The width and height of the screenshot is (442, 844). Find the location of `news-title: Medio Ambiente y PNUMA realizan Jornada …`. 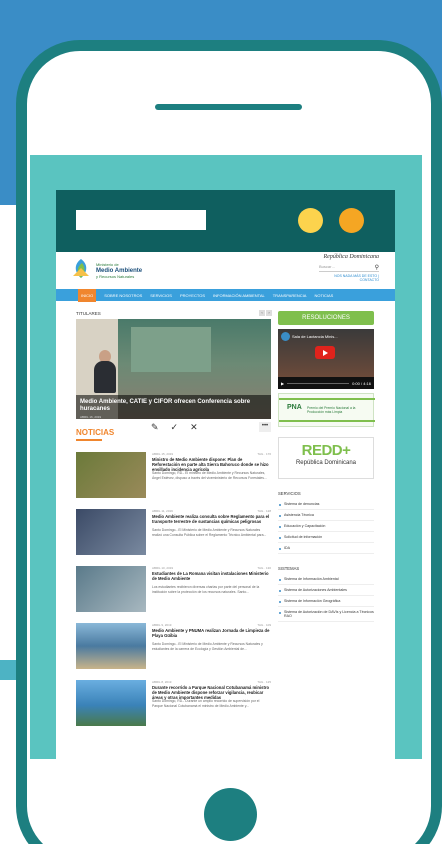

news-title: Medio Ambiente y PNUMA realizan Jornada … is located at coordinates (211, 633).